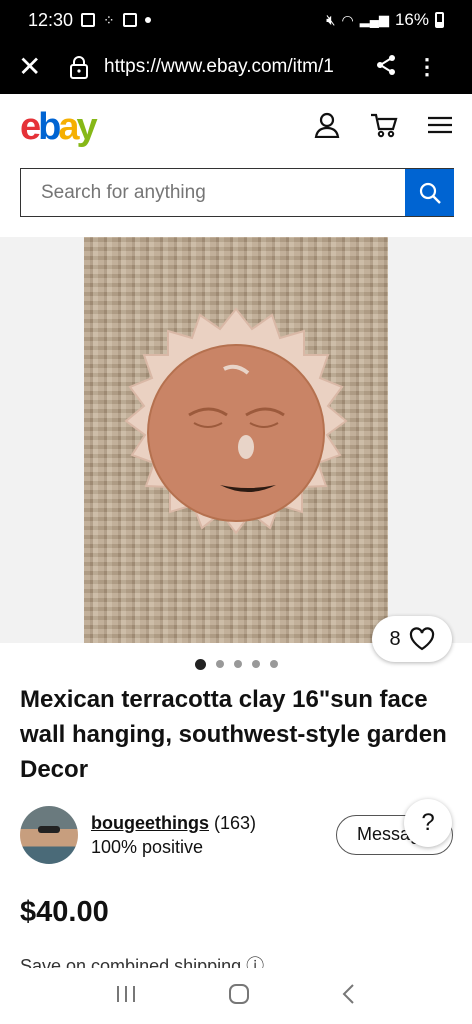  I want to click on seller-avatar, so click(49, 835).